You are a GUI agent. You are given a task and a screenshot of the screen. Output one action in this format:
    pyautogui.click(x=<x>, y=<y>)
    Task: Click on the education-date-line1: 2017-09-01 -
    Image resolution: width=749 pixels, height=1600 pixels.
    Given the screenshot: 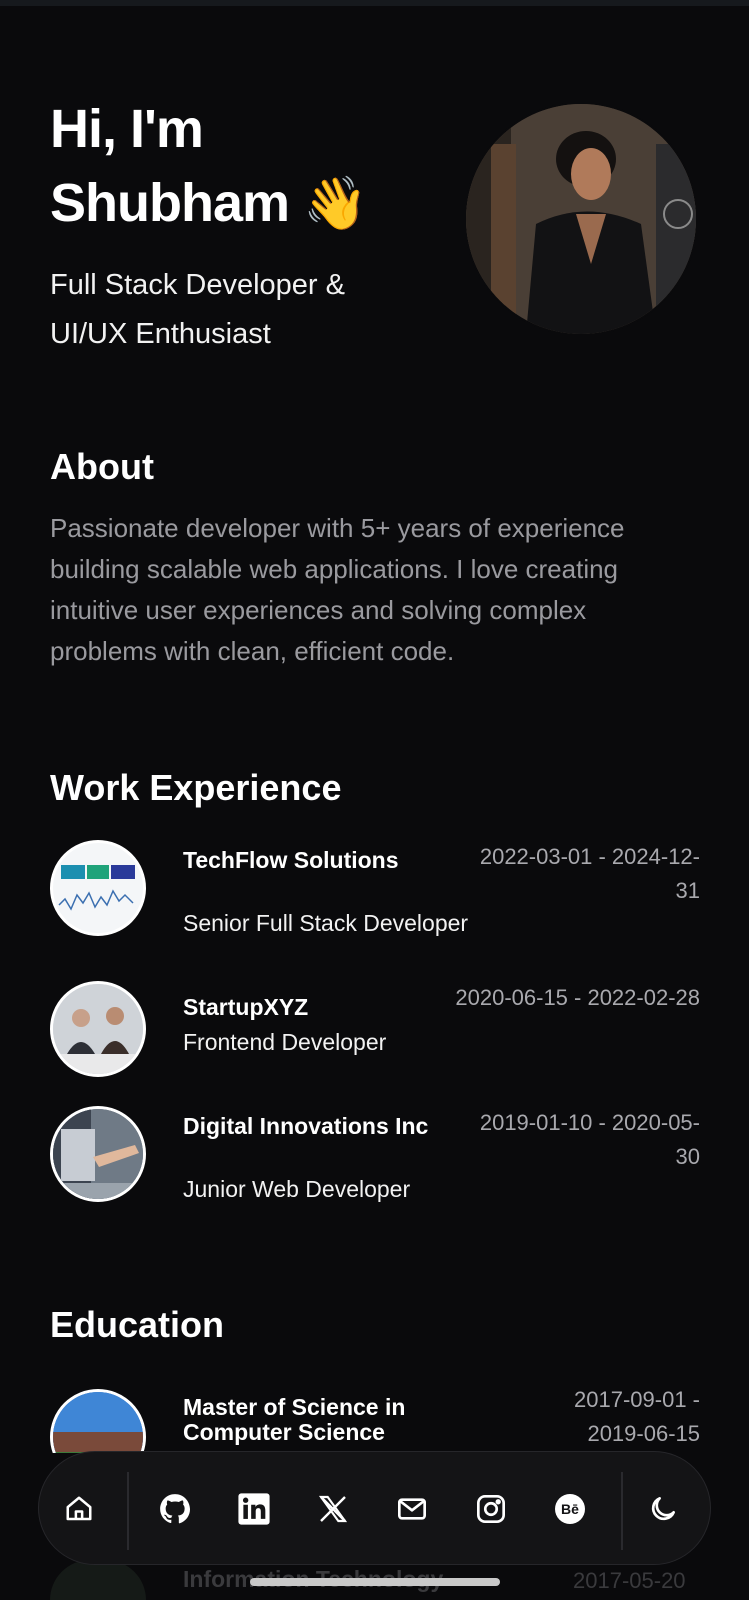 What is the action you would take?
    pyautogui.click(x=637, y=1400)
    